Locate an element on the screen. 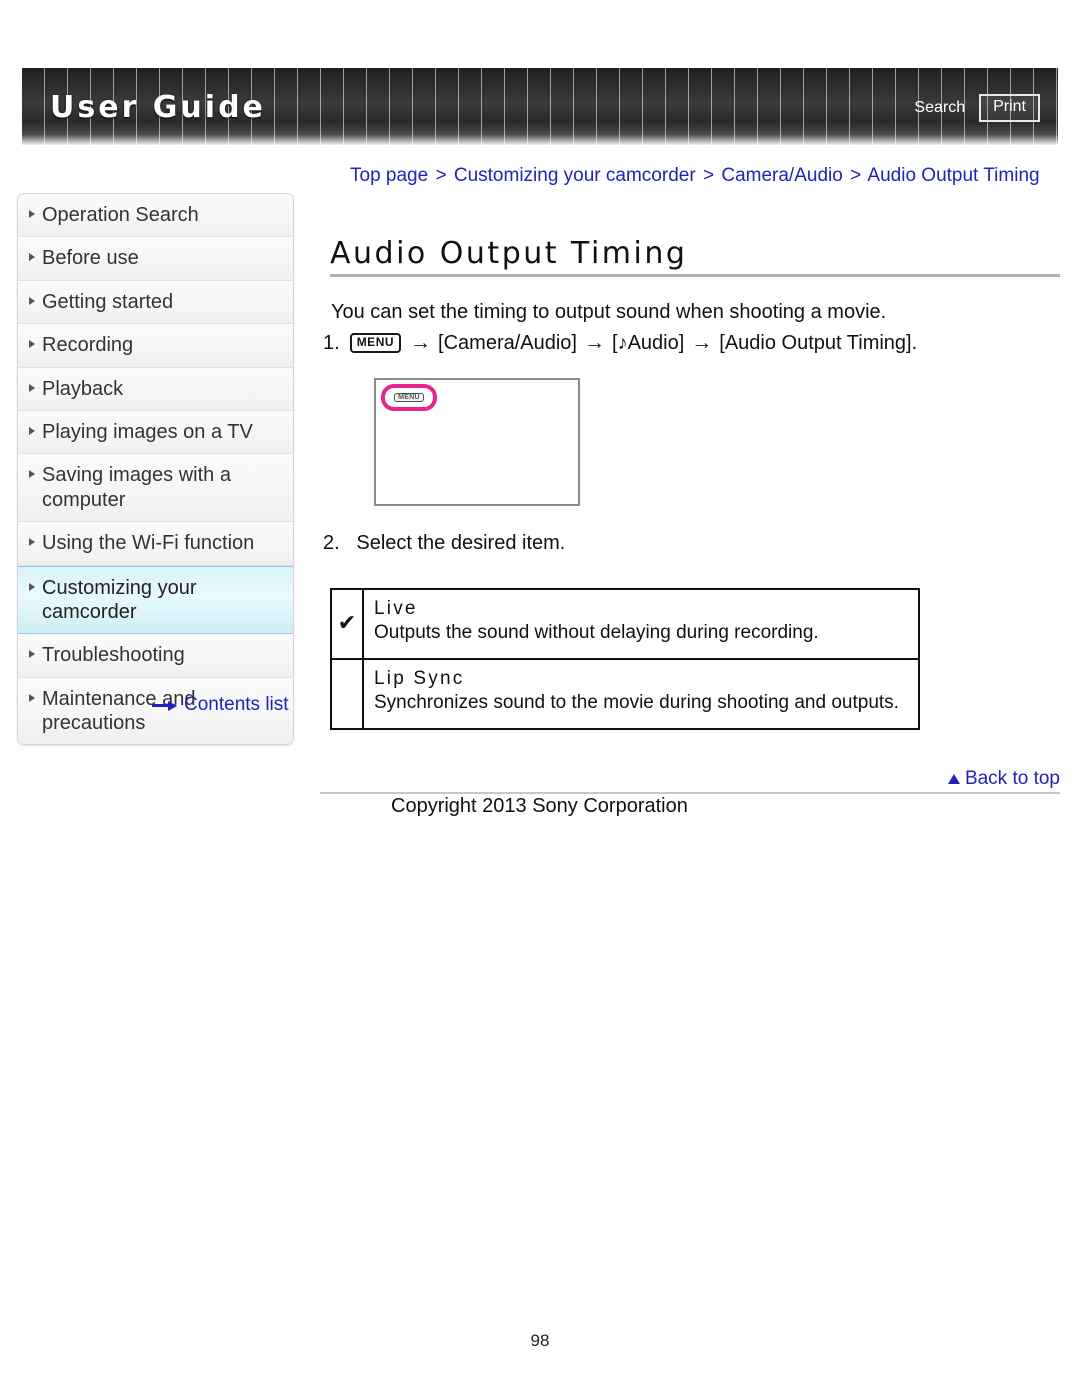 This screenshot has height=1397, width=1080. breadcrumb-item-audio-output-timing: Audio Output Timing is located at coordinates (953, 175).